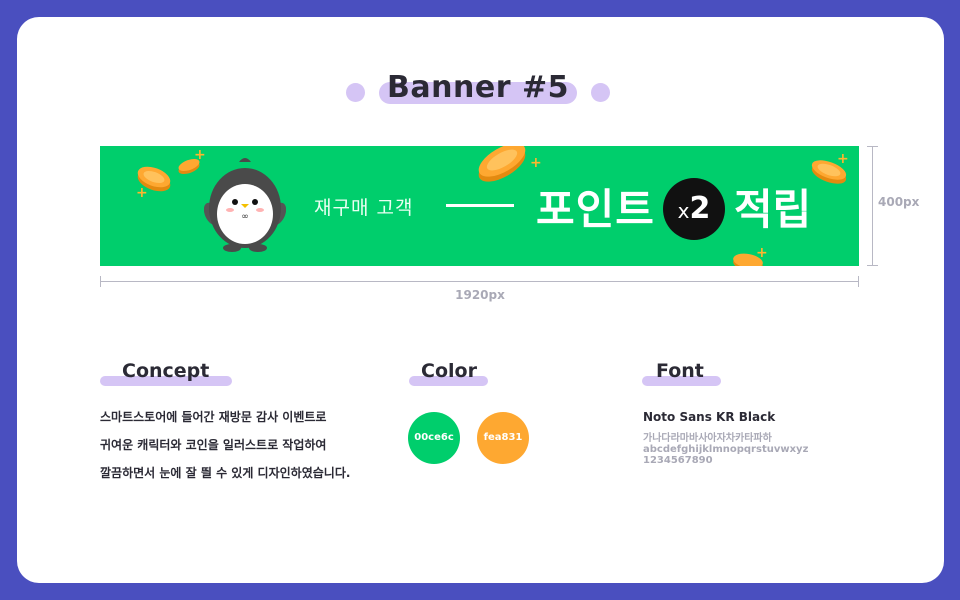 The height and width of the screenshot is (600, 960). I want to click on badge-x: x, so click(683, 211).